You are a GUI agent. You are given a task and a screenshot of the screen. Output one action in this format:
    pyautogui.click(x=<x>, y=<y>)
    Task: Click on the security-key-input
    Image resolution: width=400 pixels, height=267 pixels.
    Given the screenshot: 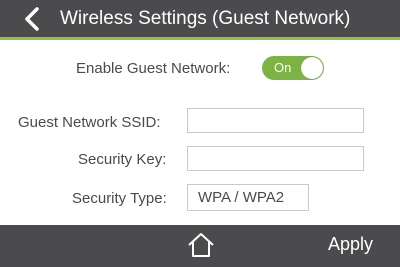 What is the action you would take?
    pyautogui.click(x=275, y=158)
    